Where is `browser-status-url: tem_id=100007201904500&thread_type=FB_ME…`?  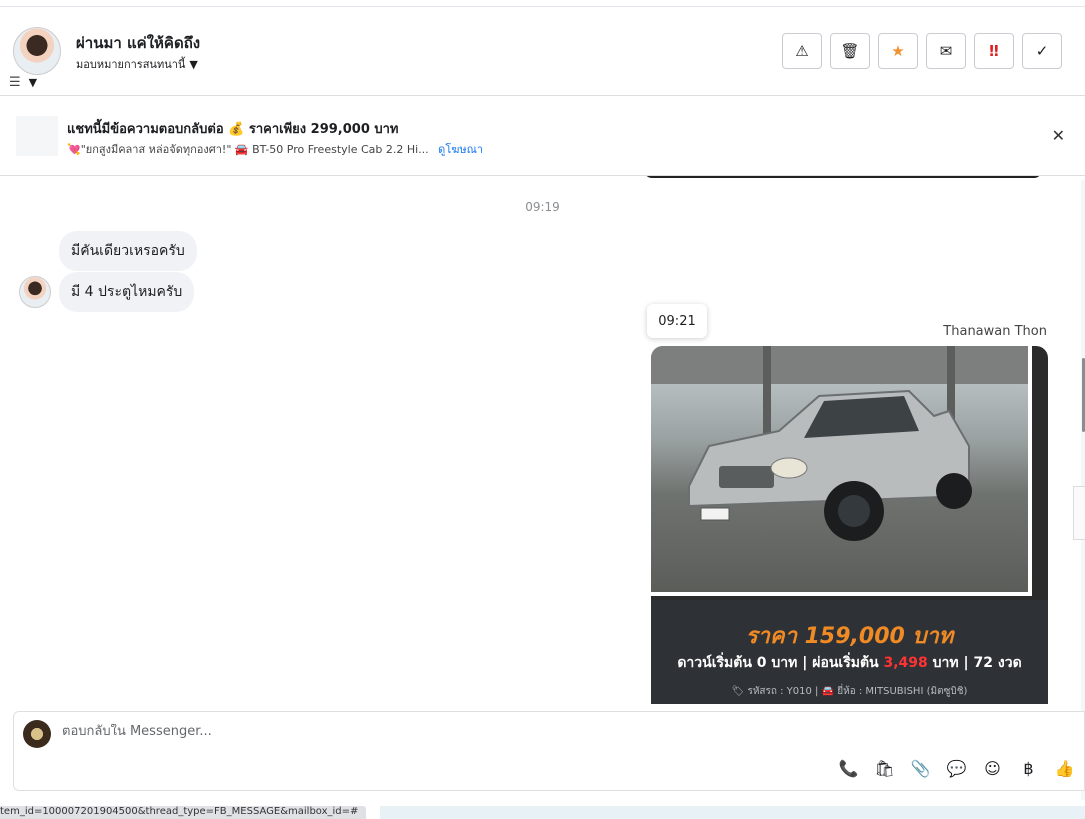
browser-status-url: tem_id=100007201904500&thread_type=FB_ME… is located at coordinates (183, 812).